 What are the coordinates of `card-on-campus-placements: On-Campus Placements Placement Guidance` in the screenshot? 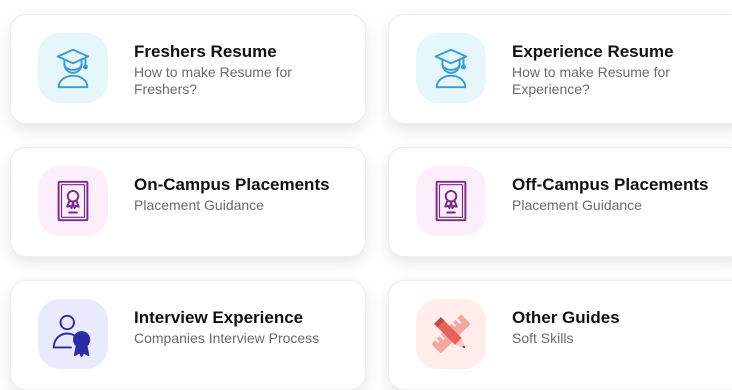 It's located at (188, 202).